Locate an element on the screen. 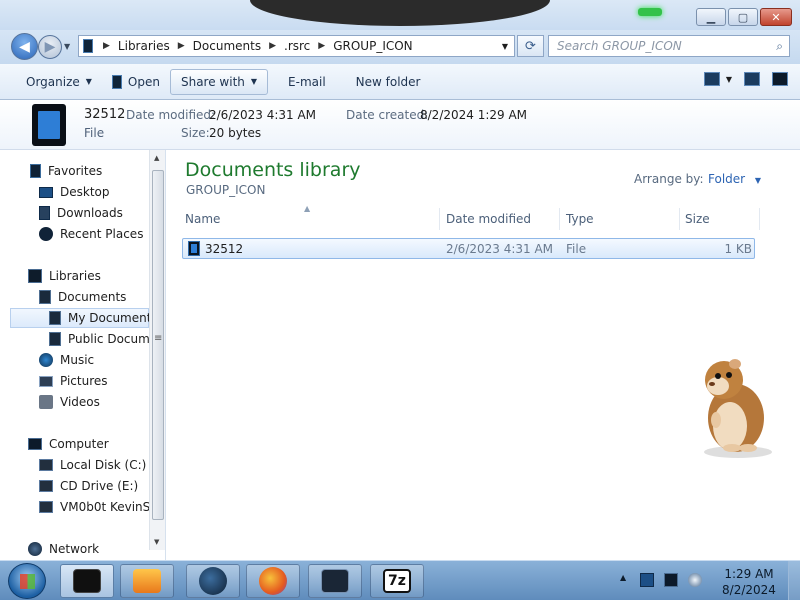 This screenshot has width=800, height=600. nav-music: Music is located at coordinates (66, 360).